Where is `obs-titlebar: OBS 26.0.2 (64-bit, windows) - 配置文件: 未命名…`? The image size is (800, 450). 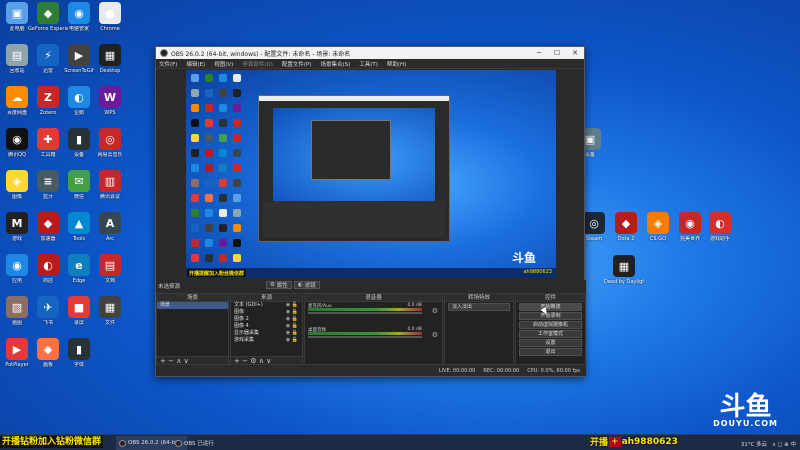
obs-titlebar: OBS 26.0.2 (64-bit, windows) - 配置文件: 未命名… is located at coordinates (370, 53).